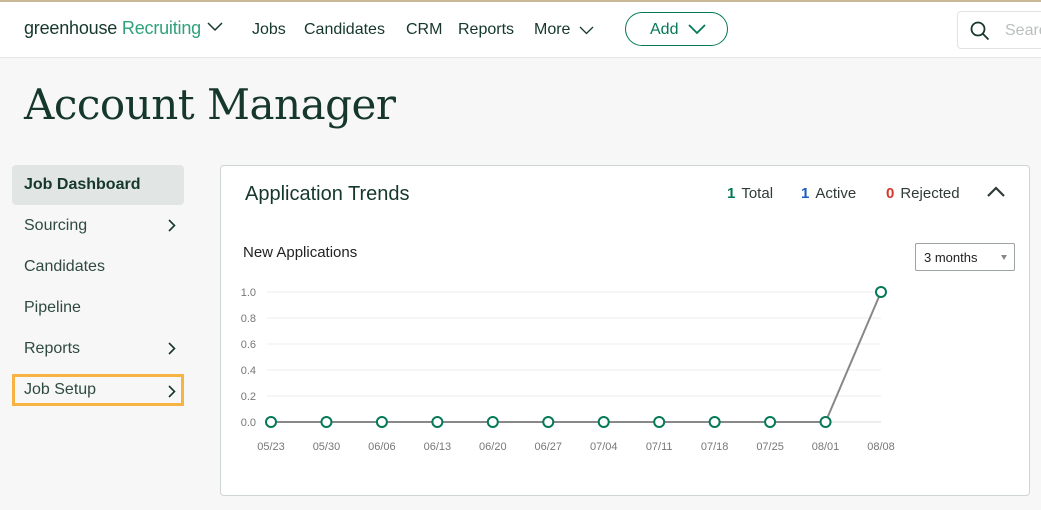 The height and width of the screenshot is (510, 1041). What do you see at coordinates (604, 447) in the screenshot?
I see `x-tick-label: 07/04` at bounding box center [604, 447].